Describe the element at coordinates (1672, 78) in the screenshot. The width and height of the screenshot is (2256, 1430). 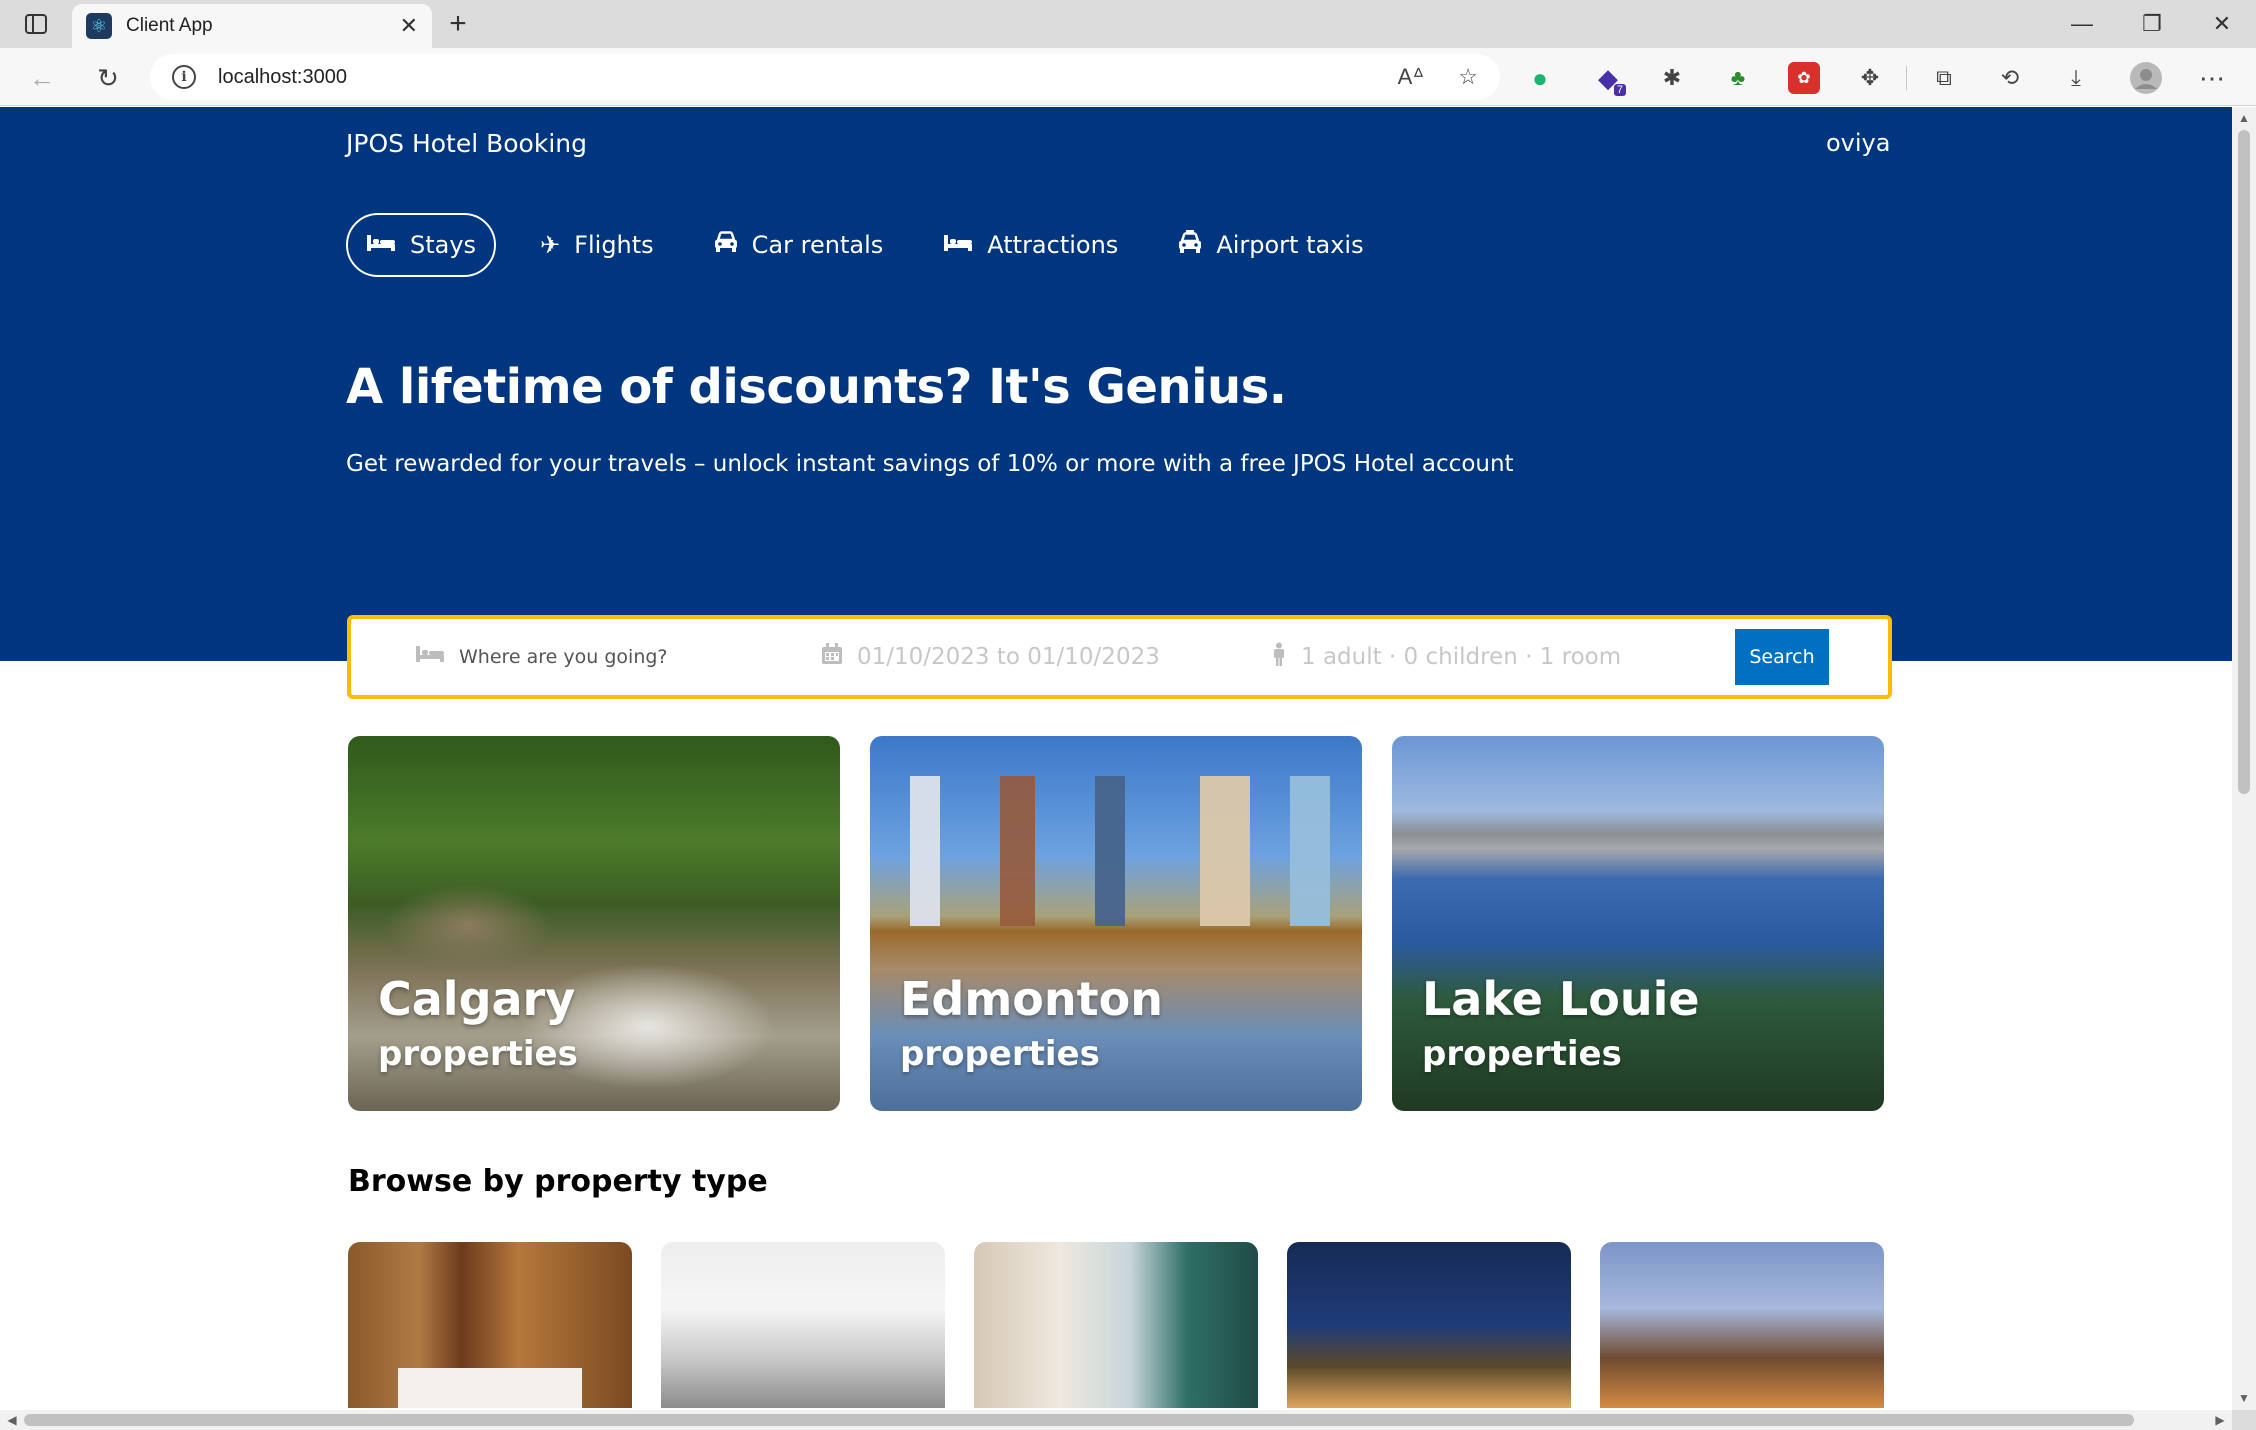
I see `bug-icon: ✱` at that location.